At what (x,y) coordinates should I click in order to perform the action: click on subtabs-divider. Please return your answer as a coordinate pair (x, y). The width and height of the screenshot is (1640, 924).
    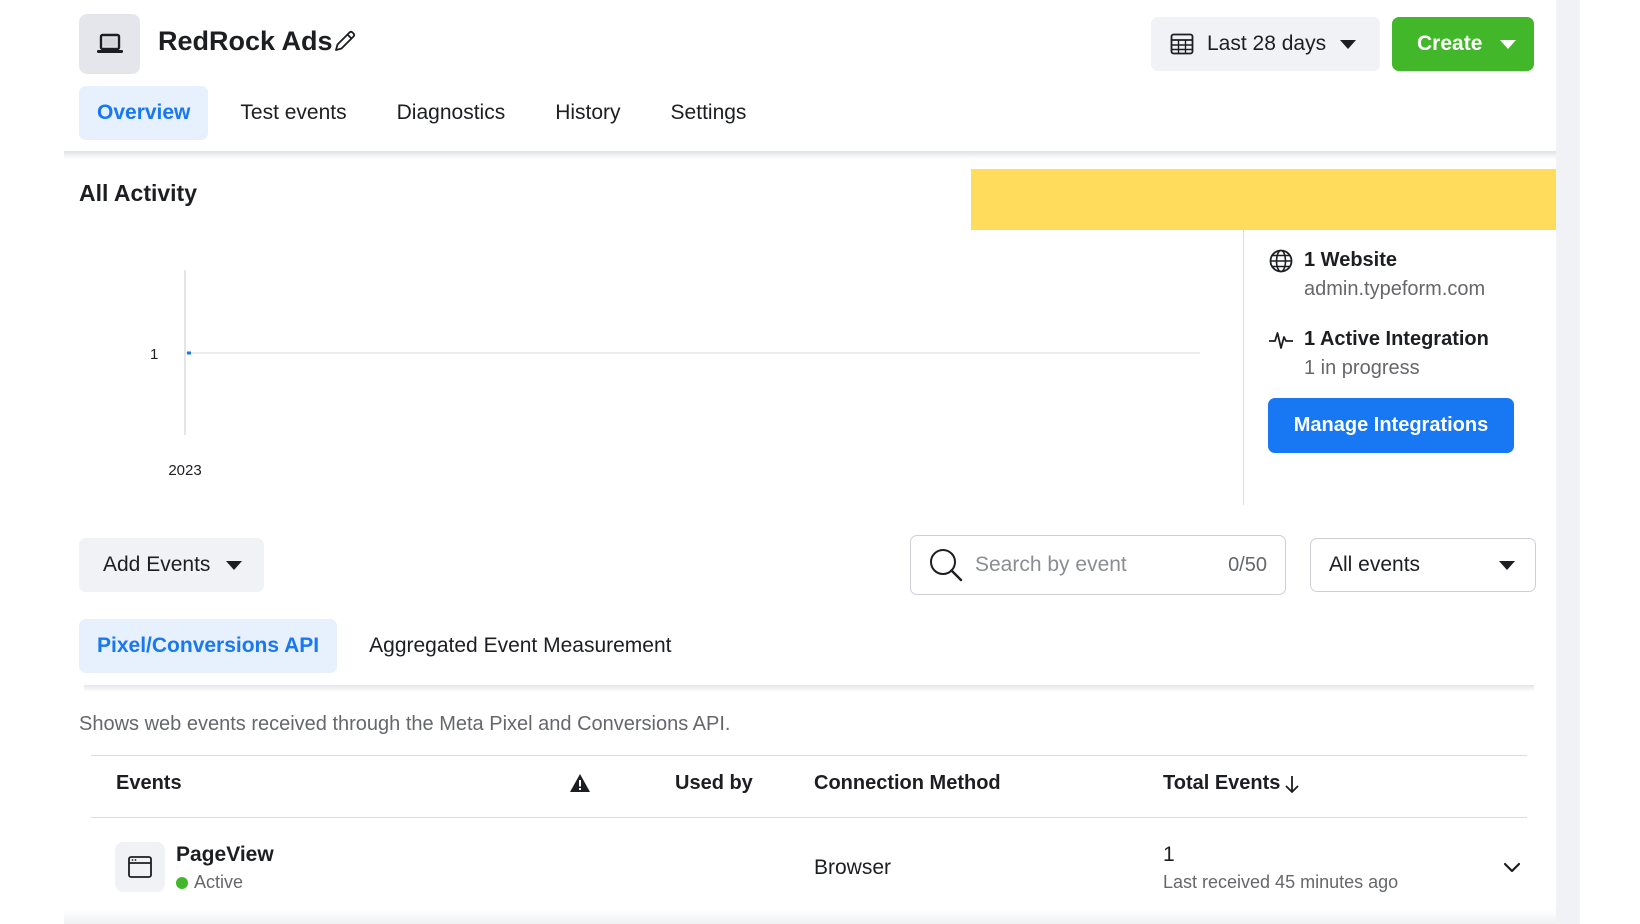
    Looking at the image, I should click on (809, 688).